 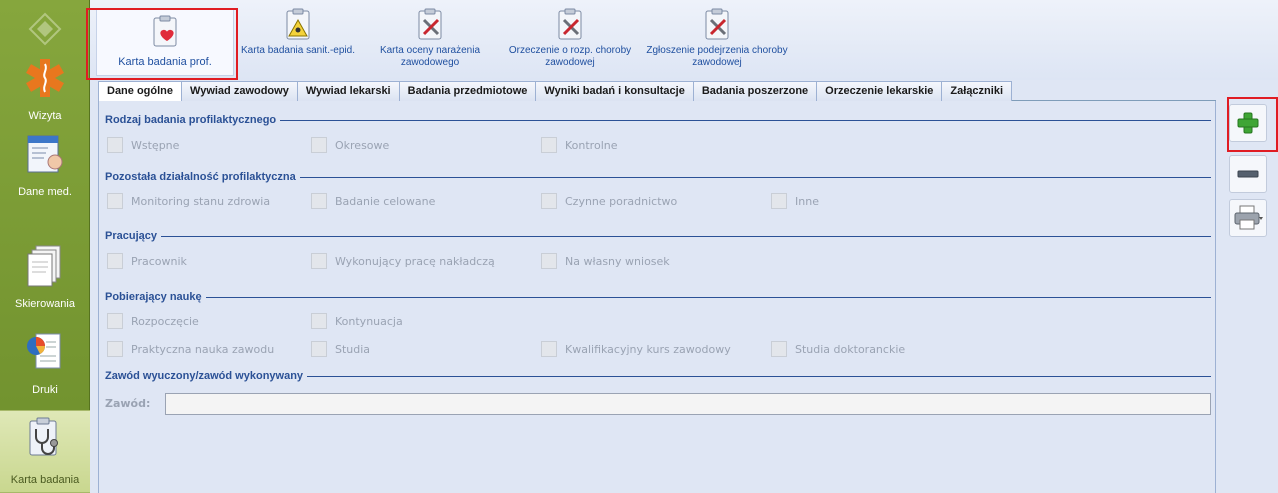 I want to click on checkbox-studia: Studia, so click(x=340, y=349).